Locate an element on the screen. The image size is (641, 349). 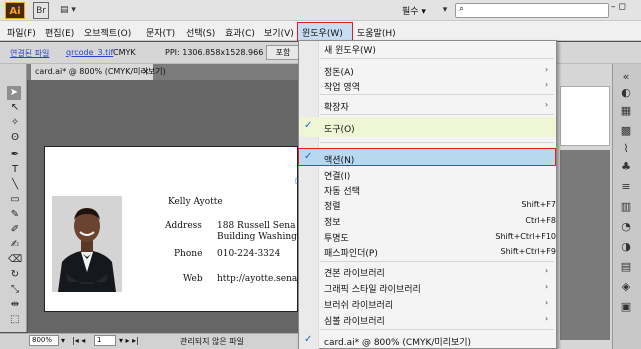
line-tool-icon: ╲ is located at coordinates (15, 185).